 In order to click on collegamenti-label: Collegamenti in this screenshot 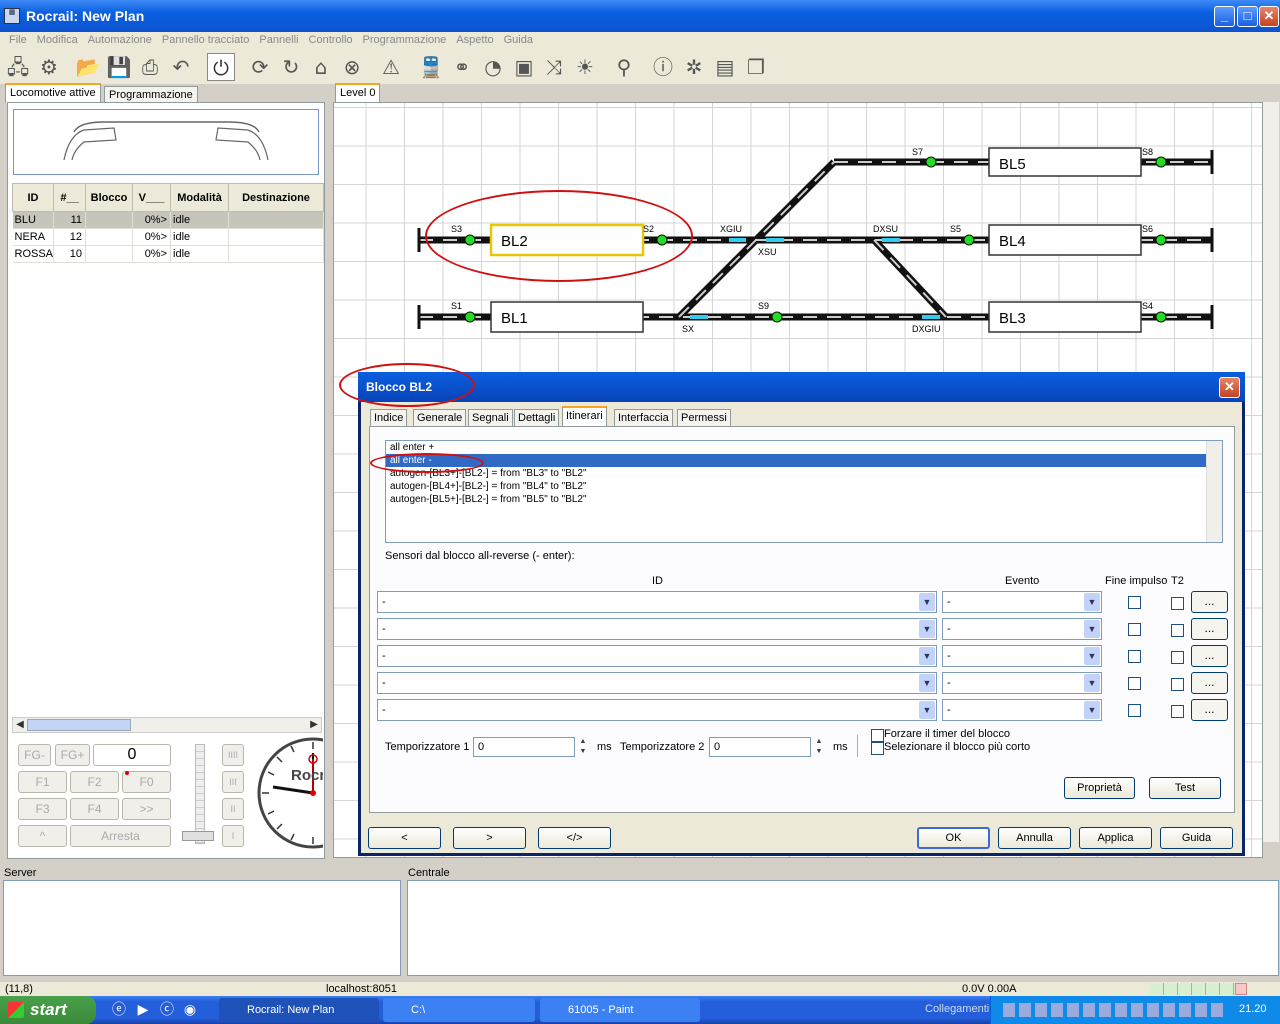, I will do `click(957, 1009)`.